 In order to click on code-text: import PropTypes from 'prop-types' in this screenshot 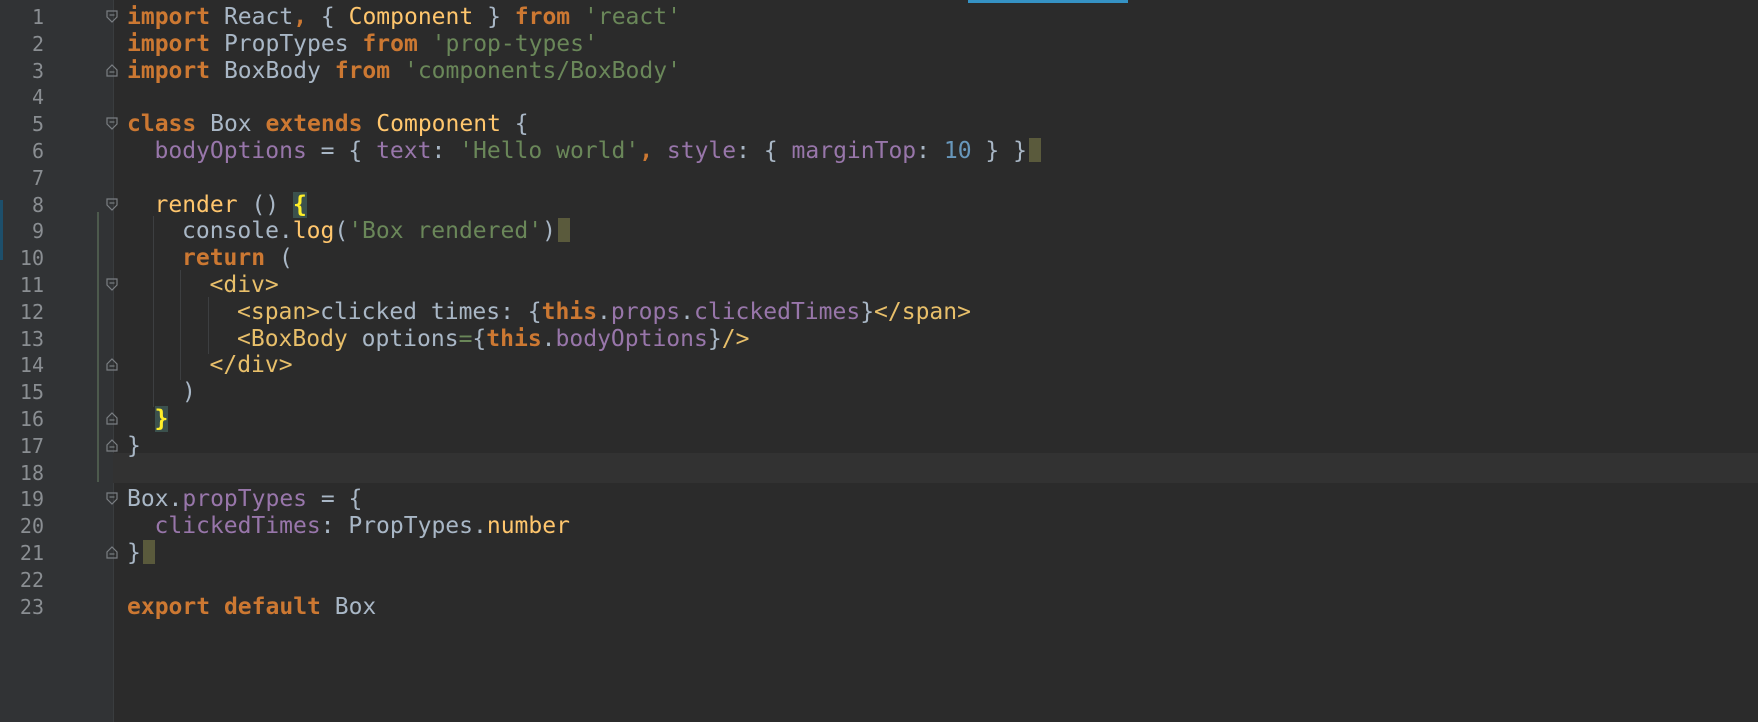, I will do `click(362, 44)`.